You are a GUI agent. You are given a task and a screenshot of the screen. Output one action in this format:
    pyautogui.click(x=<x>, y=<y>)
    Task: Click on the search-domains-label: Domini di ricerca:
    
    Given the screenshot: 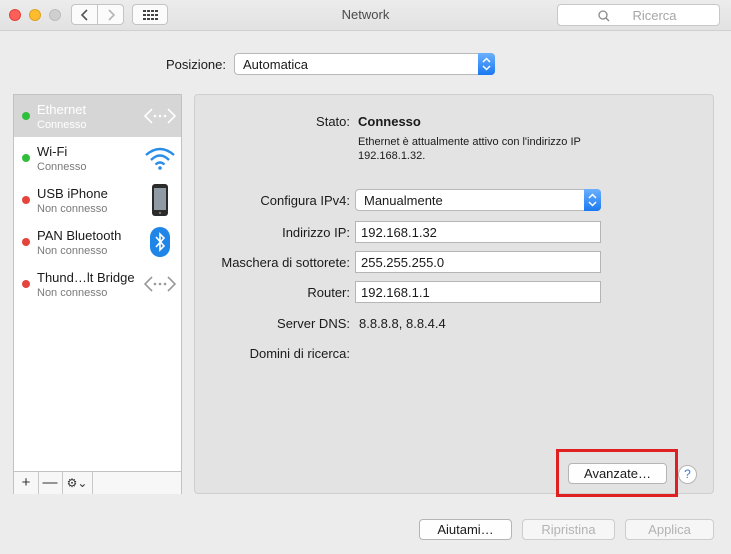 What is the action you would take?
    pyautogui.click(x=299, y=353)
    